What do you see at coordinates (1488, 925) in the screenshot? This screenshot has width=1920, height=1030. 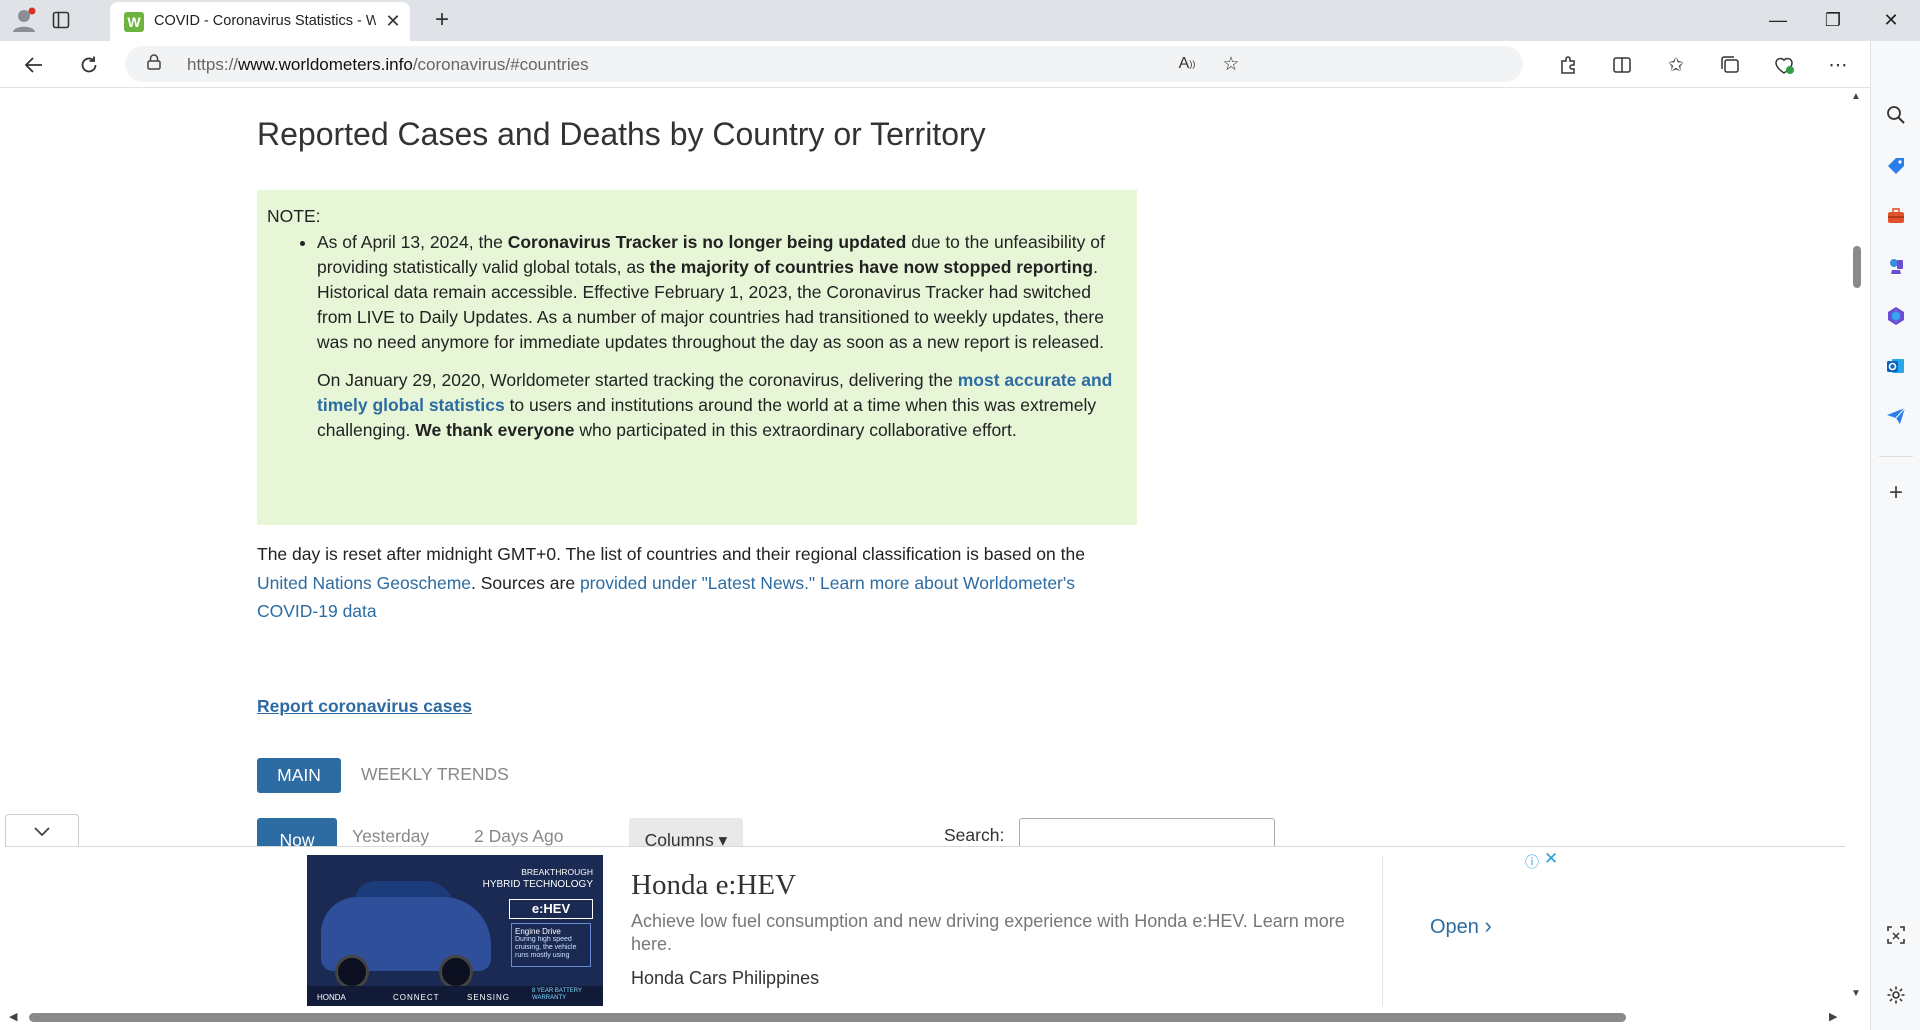 I see `chevron-right-icon: ›` at bounding box center [1488, 925].